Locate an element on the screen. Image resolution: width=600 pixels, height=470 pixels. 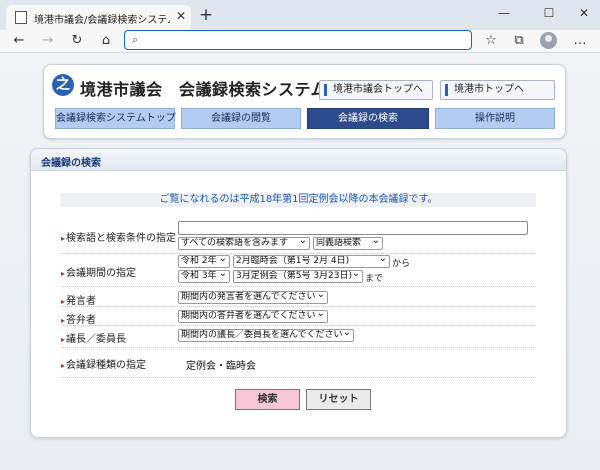
reset-button: リセット is located at coordinates (338, 399).